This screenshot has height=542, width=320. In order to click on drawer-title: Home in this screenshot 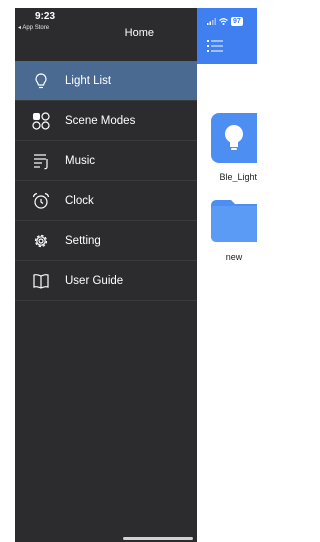, I will do `click(139, 33)`.